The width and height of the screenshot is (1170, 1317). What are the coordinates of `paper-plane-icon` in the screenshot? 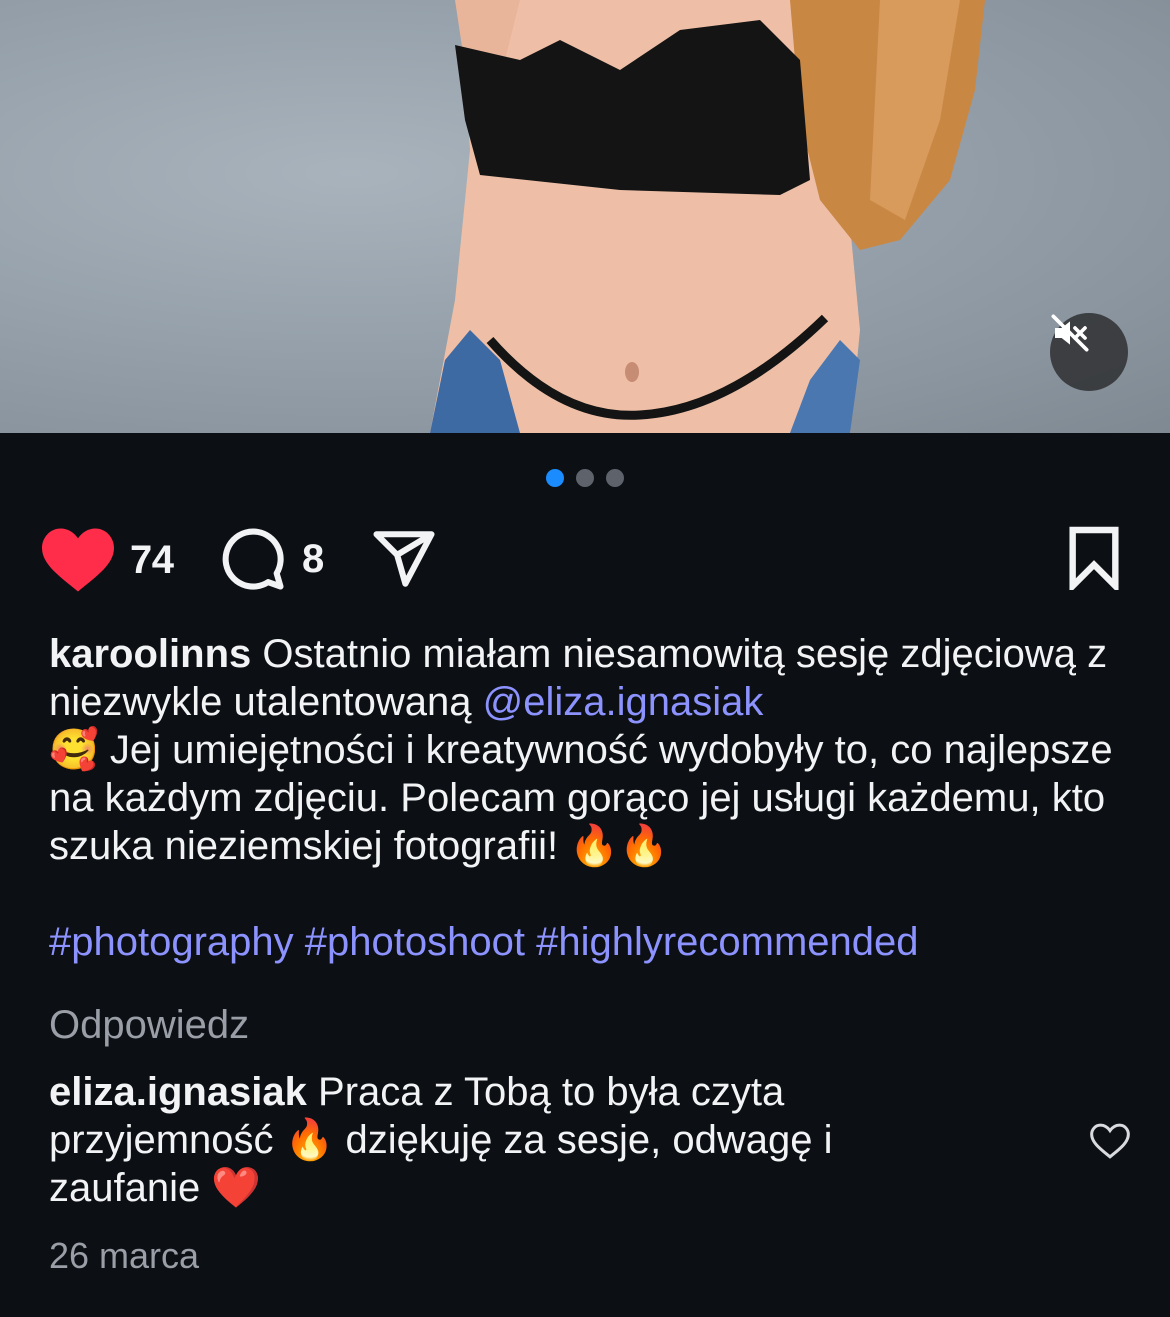 It's located at (404, 559).